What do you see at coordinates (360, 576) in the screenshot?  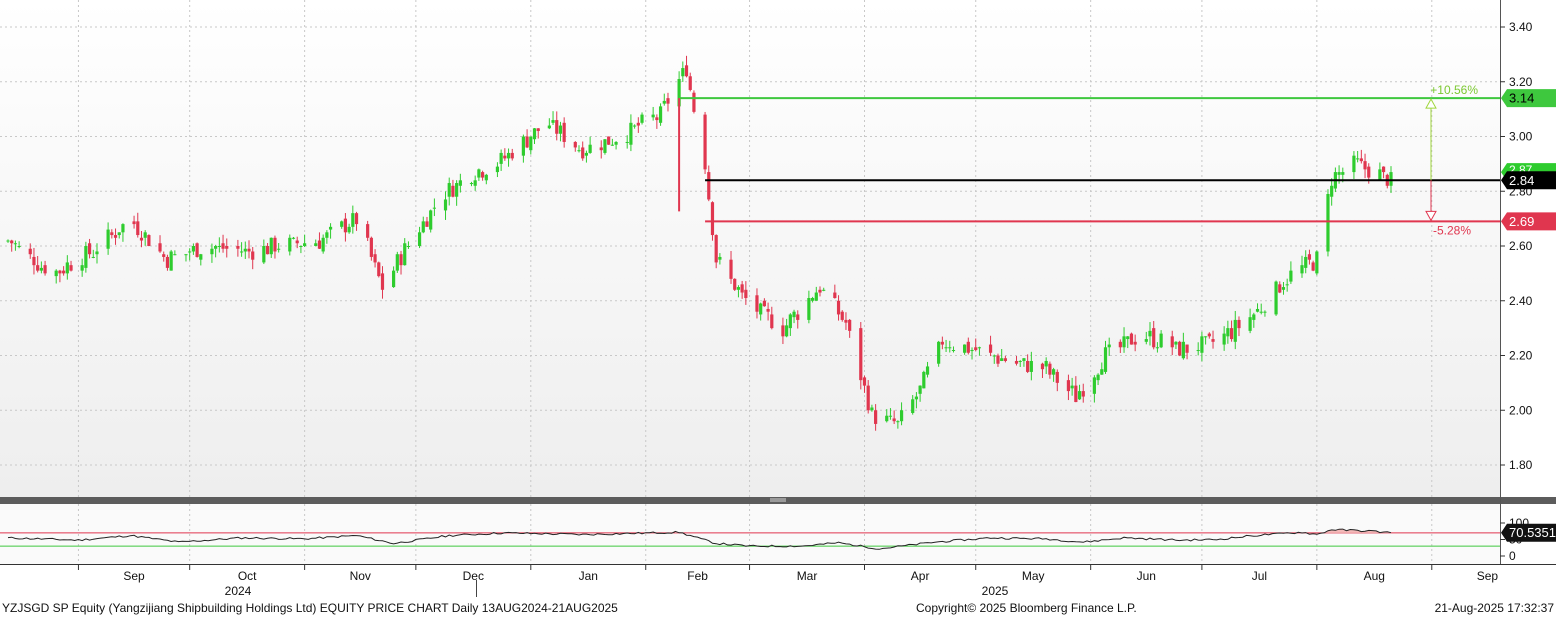 I see `x-tick-label: Nov` at bounding box center [360, 576].